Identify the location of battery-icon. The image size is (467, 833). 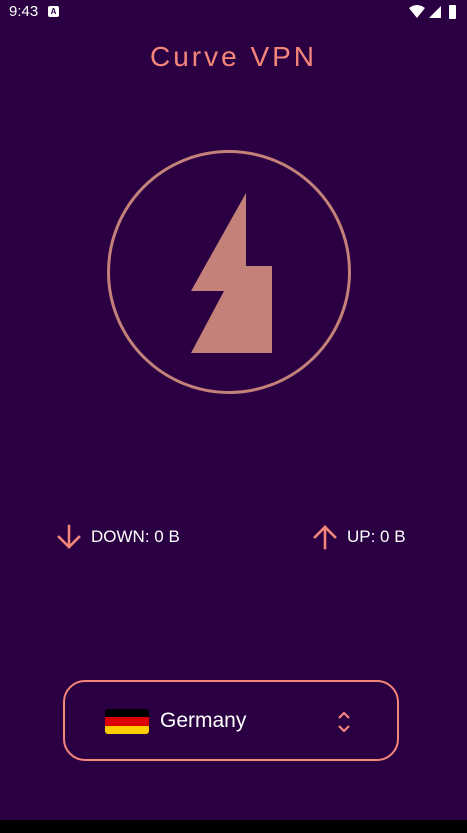
(452, 12).